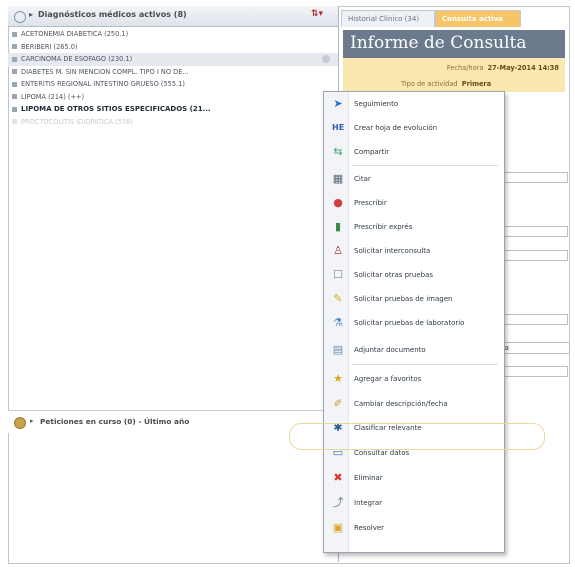  I want to click on activity-value: Primera, so click(476, 84).